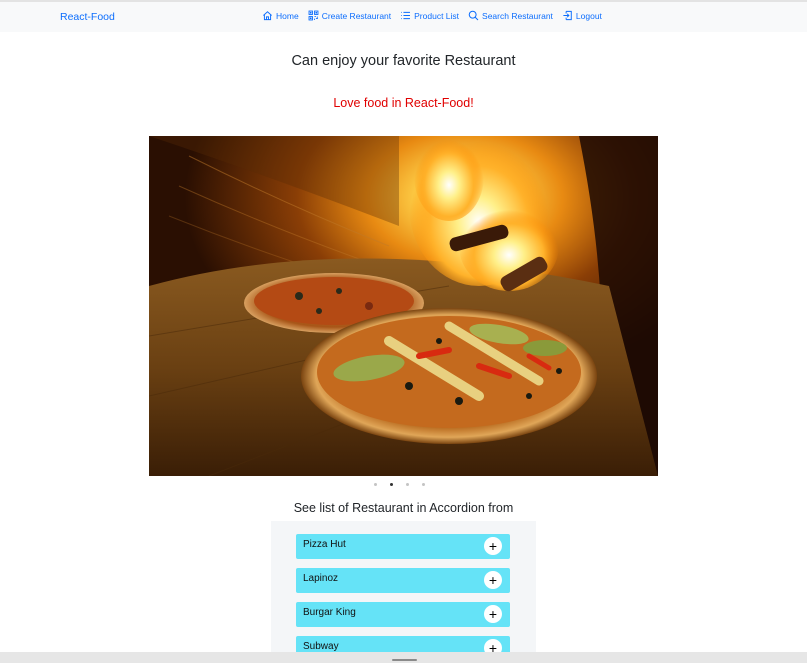  I want to click on nav-search-restaurant-link: Search Restaurant, so click(510, 15).